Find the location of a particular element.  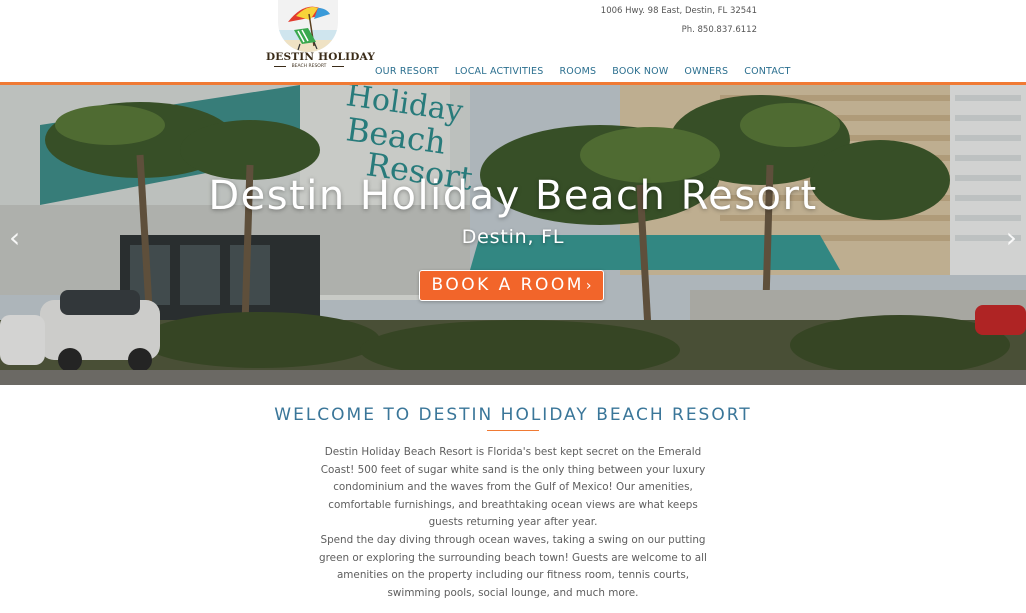

heading-divider is located at coordinates (513, 430).